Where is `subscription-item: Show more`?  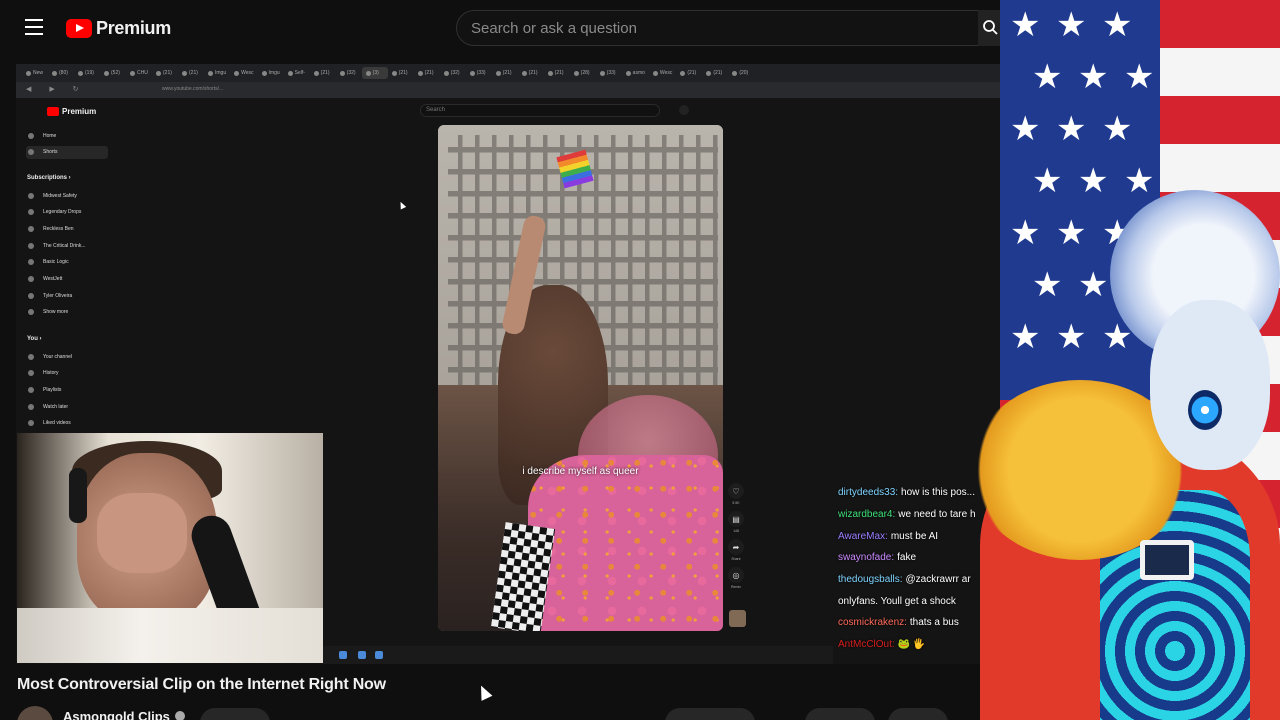 subscription-item: Show more is located at coordinates (67, 312).